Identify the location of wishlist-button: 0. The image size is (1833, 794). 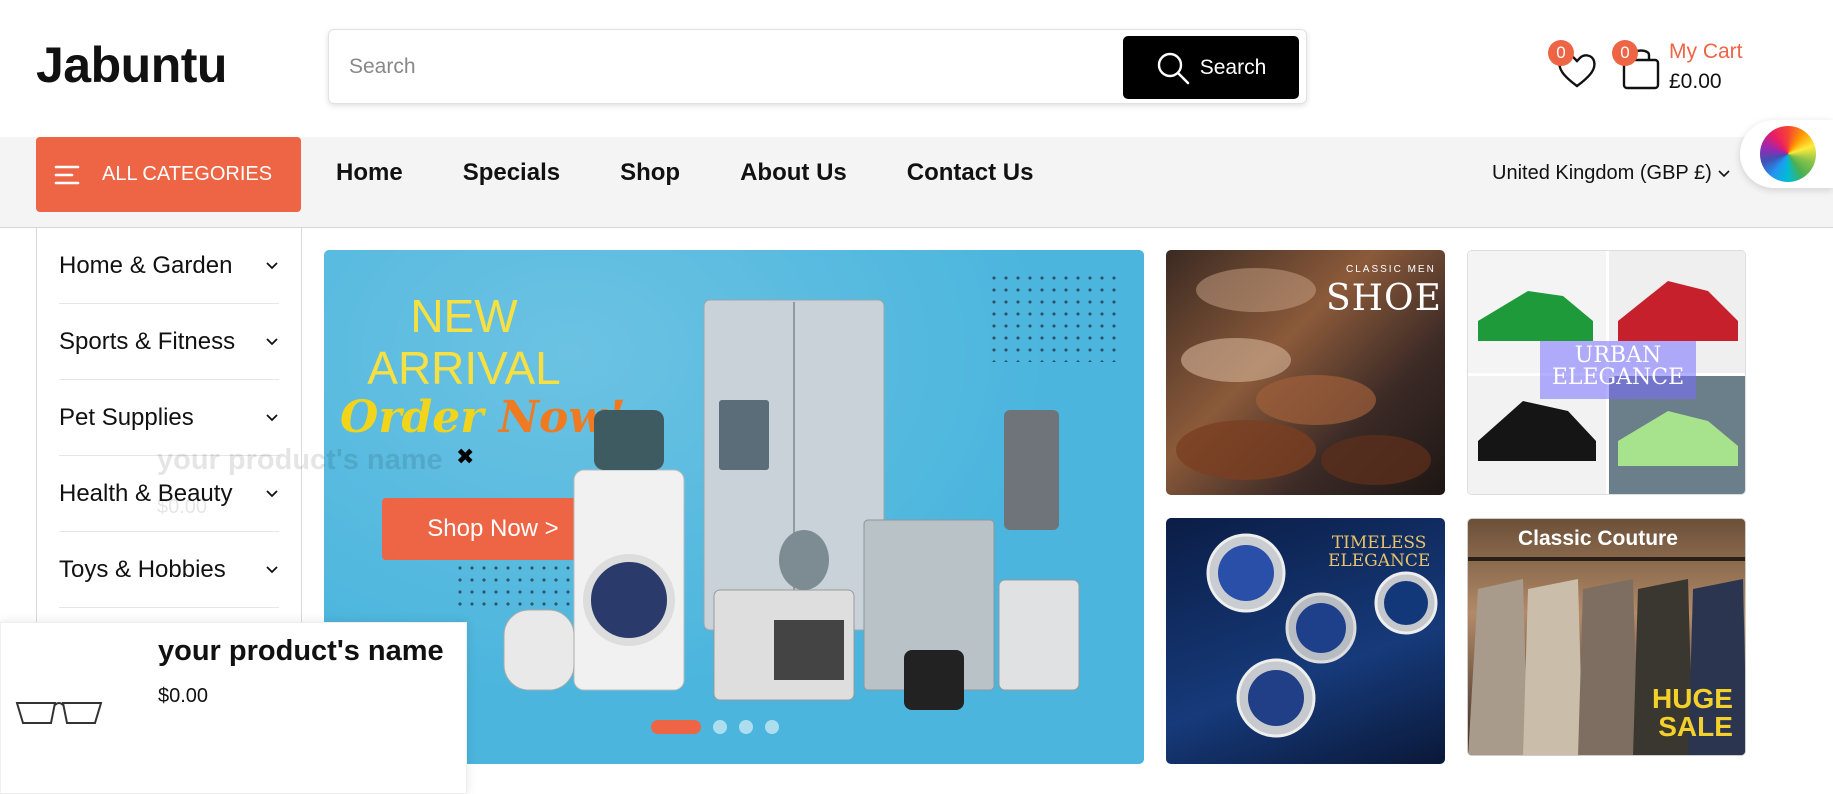
(1573, 65).